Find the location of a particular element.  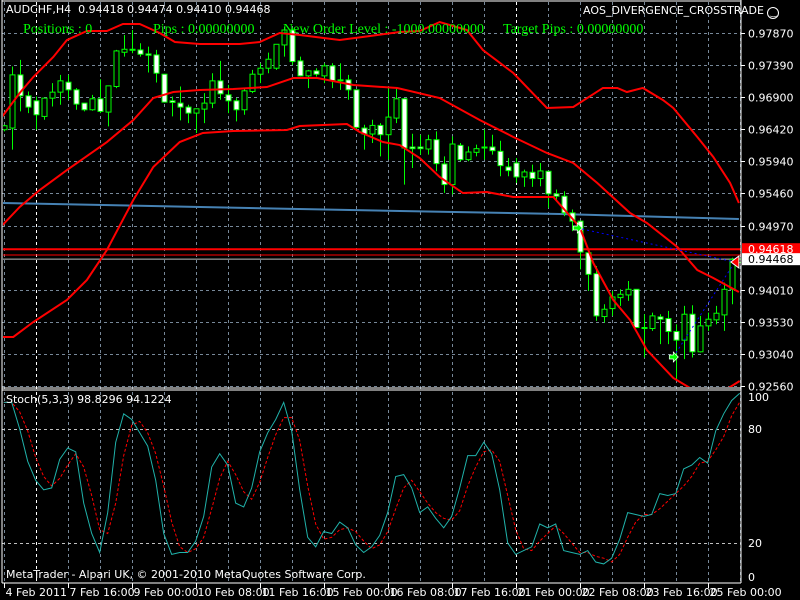

expert-name: AOS_DIVERGENCE_CROSSTRADE is located at coordinates (673, 10).